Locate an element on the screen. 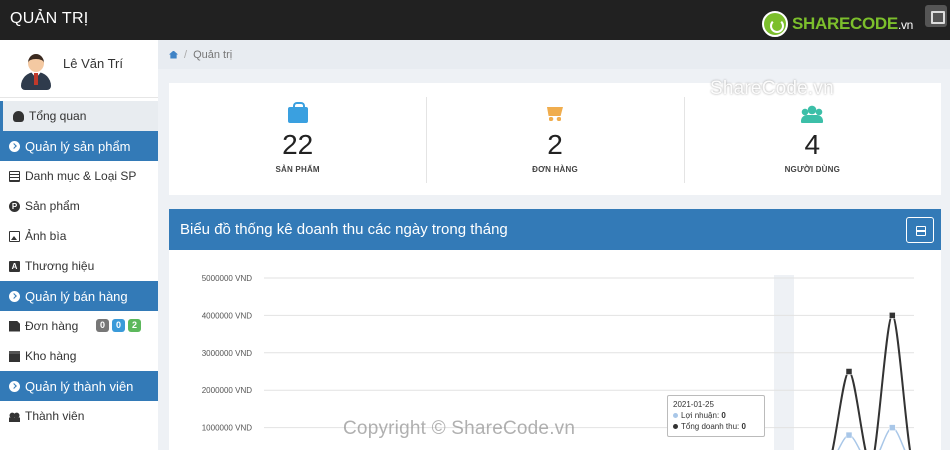 The height and width of the screenshot is (450, 950). stat-orders: 2 ĐƠN HÀNG is located at coordinates (554, 139).